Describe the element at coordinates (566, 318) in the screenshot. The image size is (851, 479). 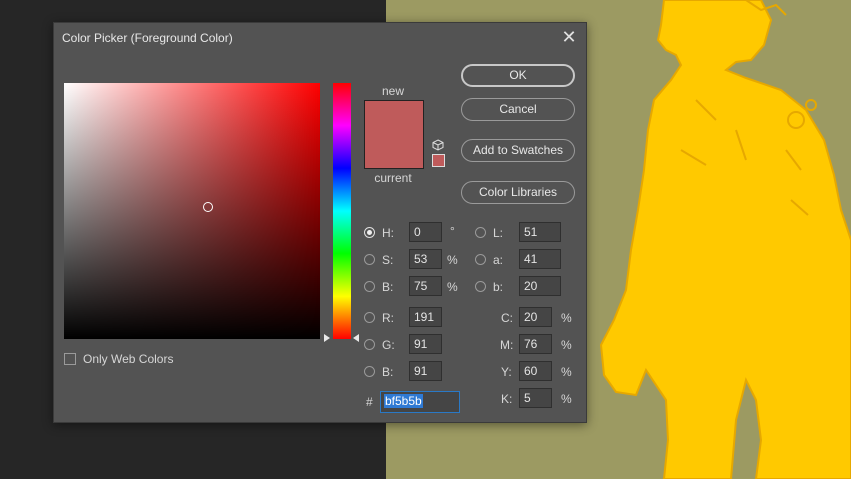
I see `cyan-unit: %` at that location.